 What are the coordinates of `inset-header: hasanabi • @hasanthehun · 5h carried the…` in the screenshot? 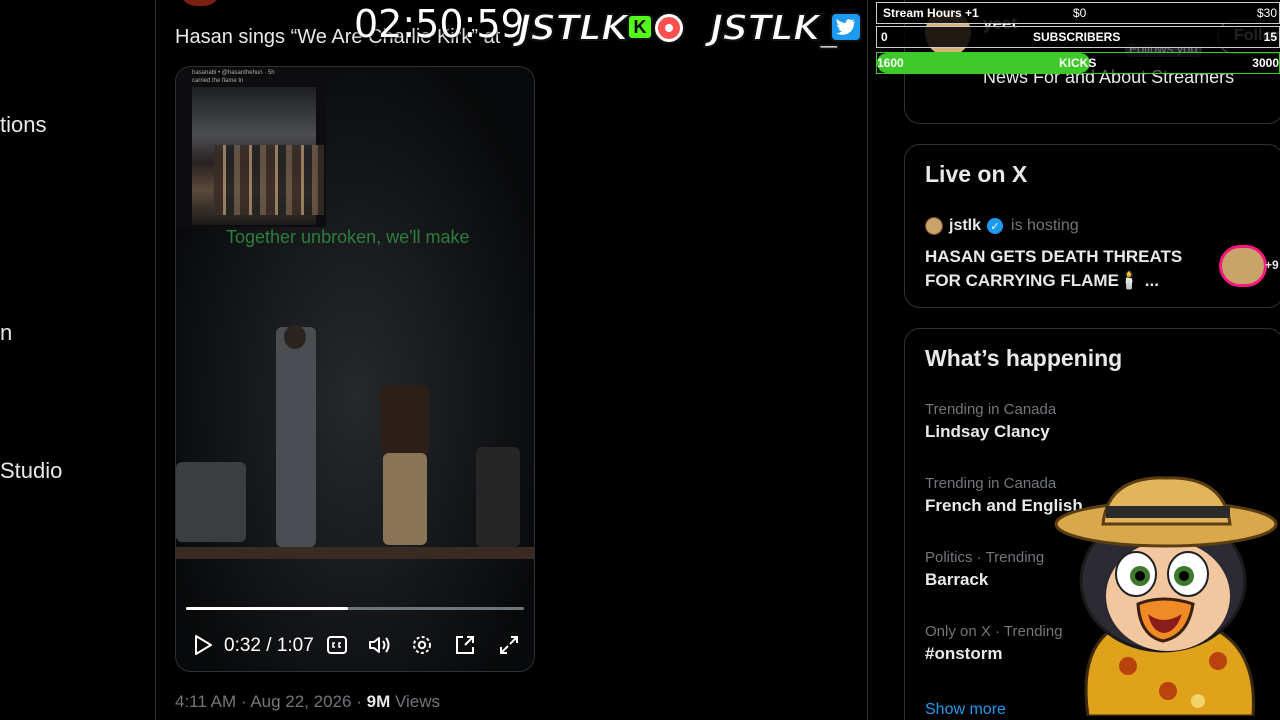 It's located at (233, 77).